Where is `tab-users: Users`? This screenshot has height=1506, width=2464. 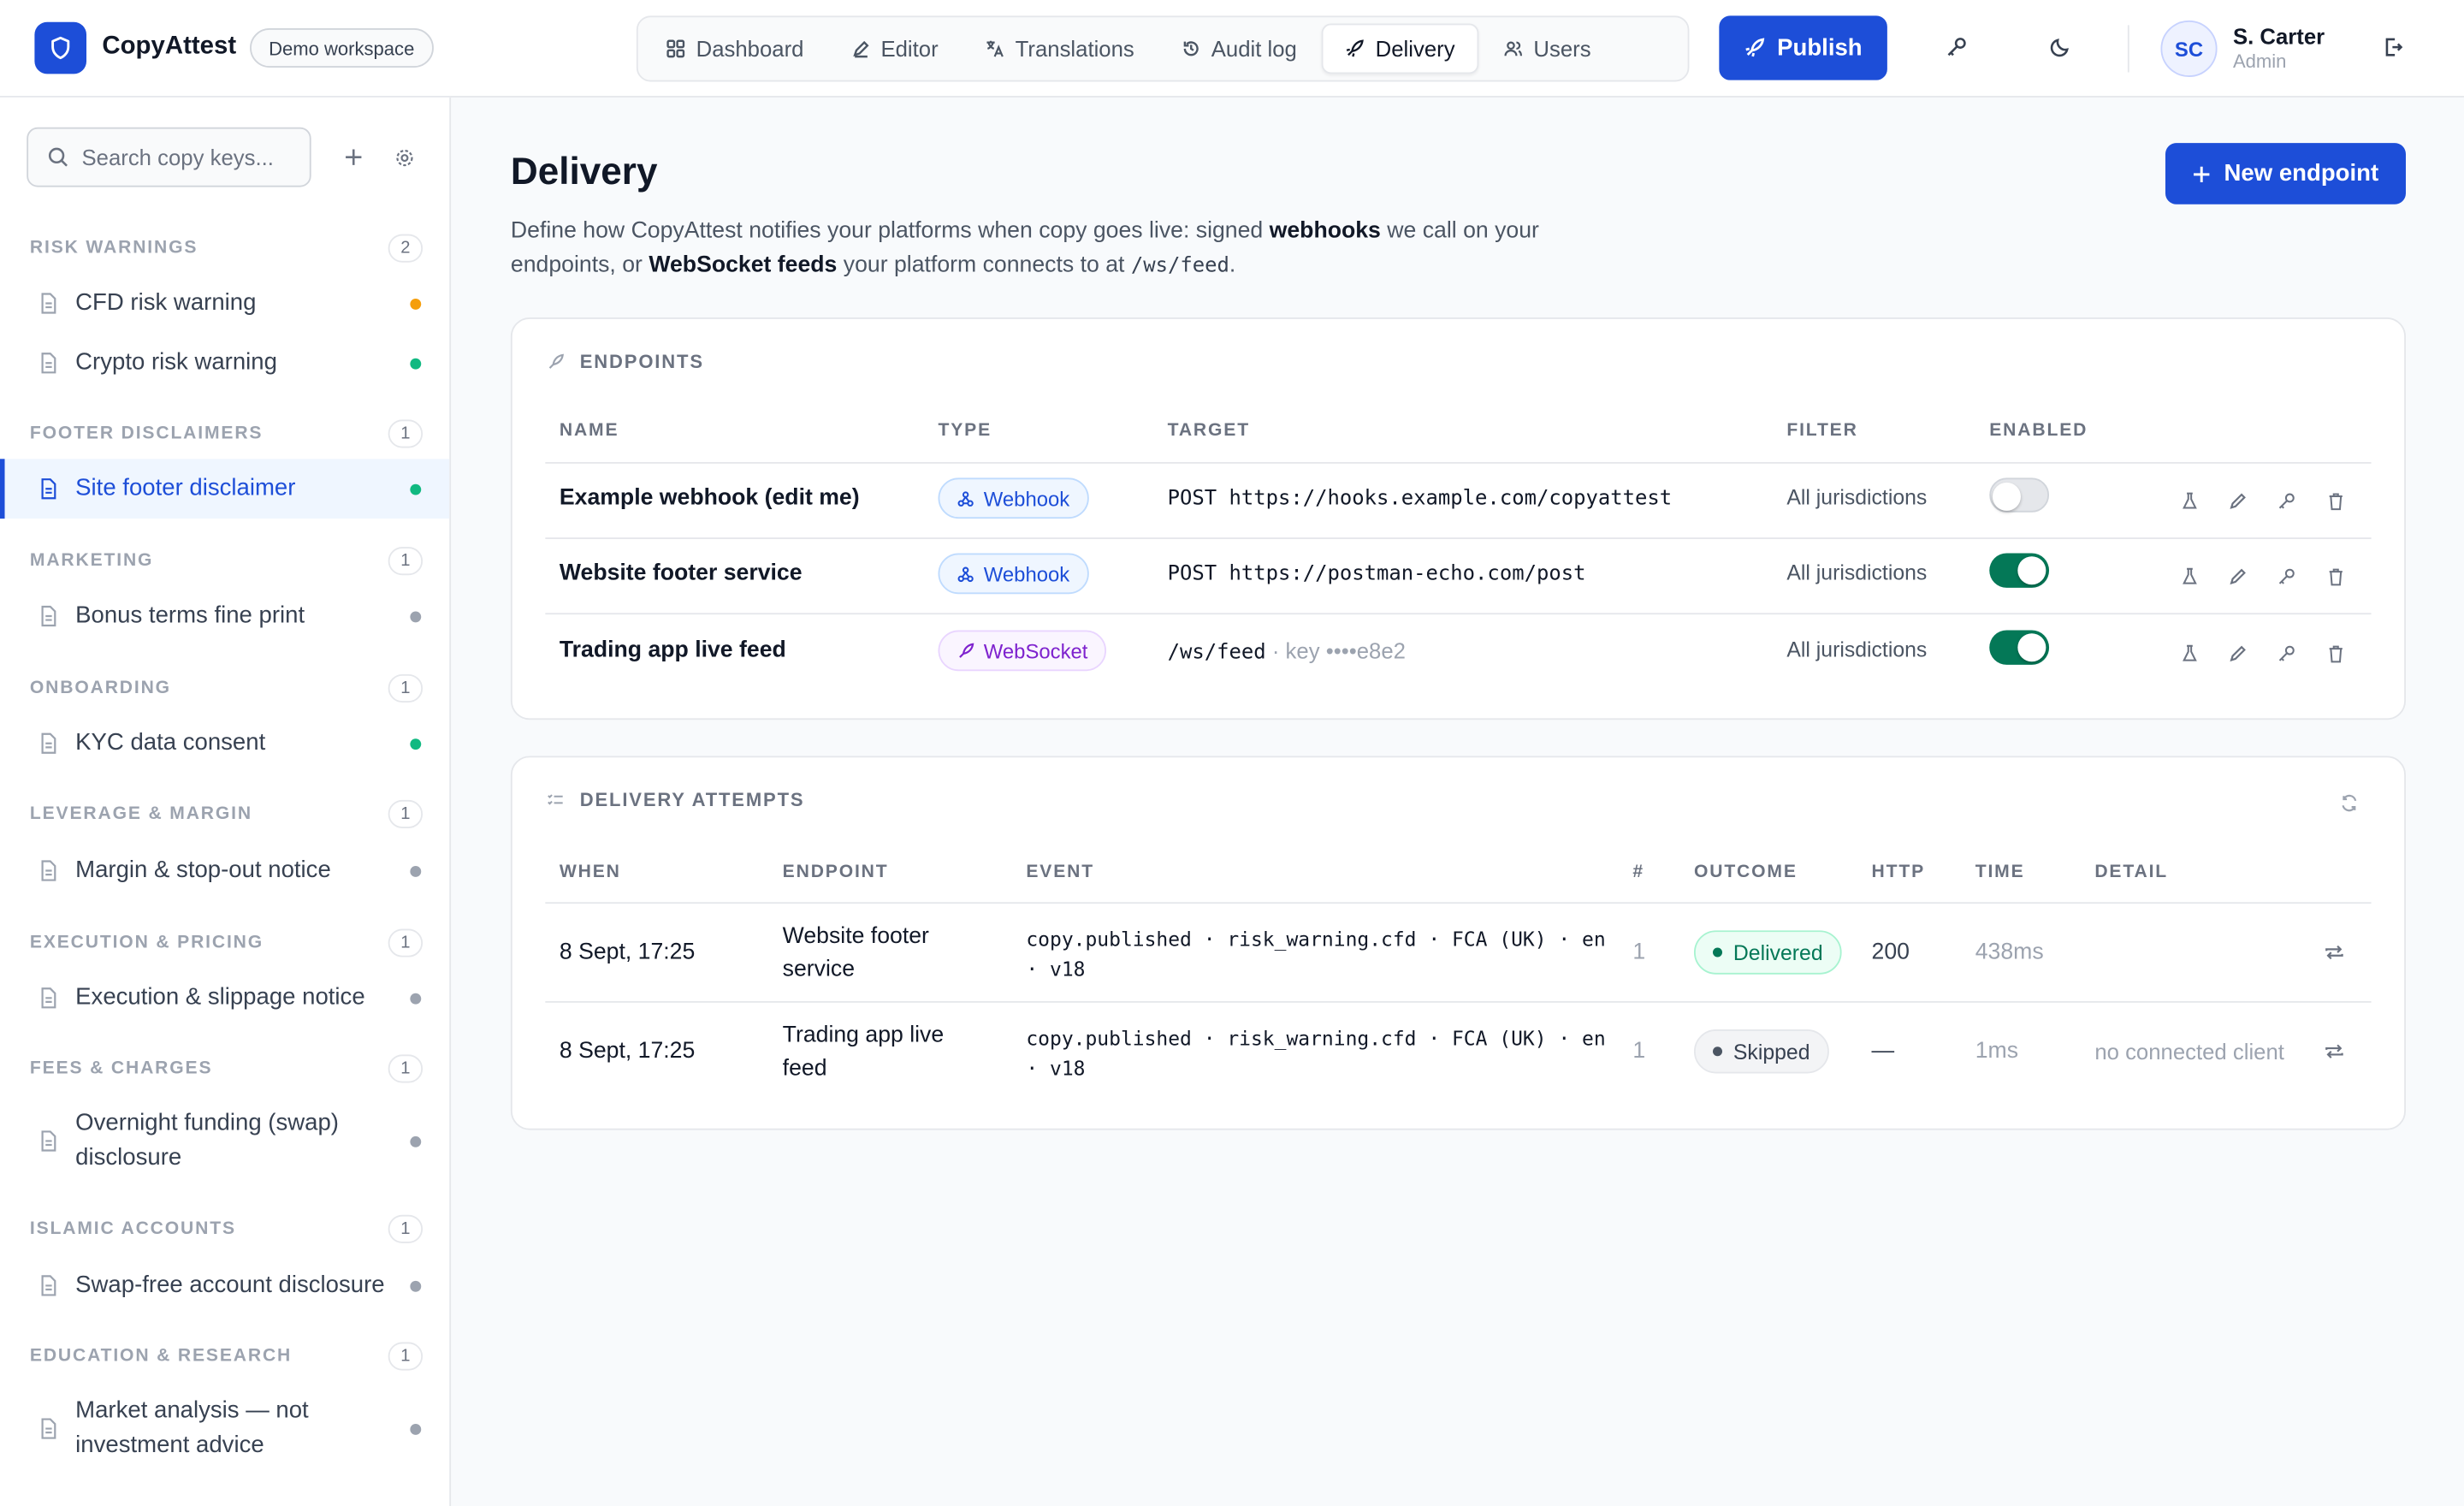
tab-users: Users is located at coordinates (1547, 49).